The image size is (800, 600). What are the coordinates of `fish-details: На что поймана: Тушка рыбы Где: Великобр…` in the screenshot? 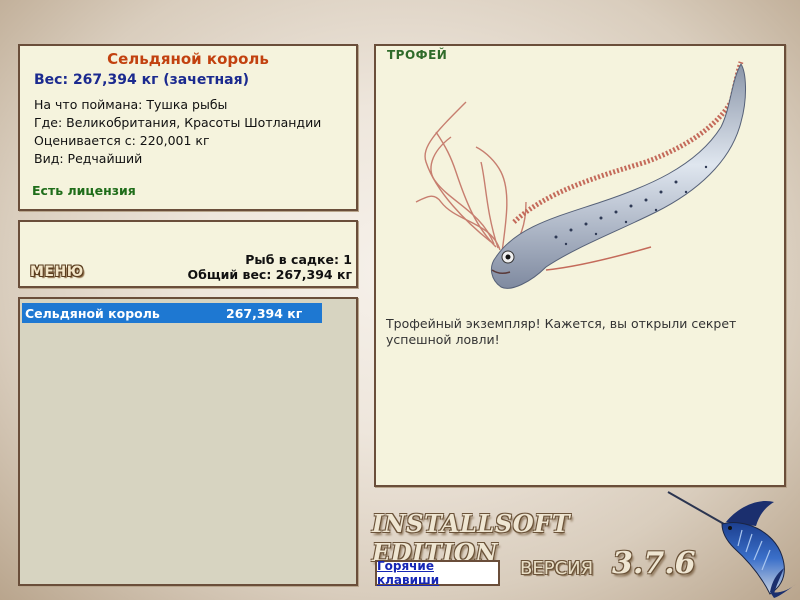 It's located at (177, 132).